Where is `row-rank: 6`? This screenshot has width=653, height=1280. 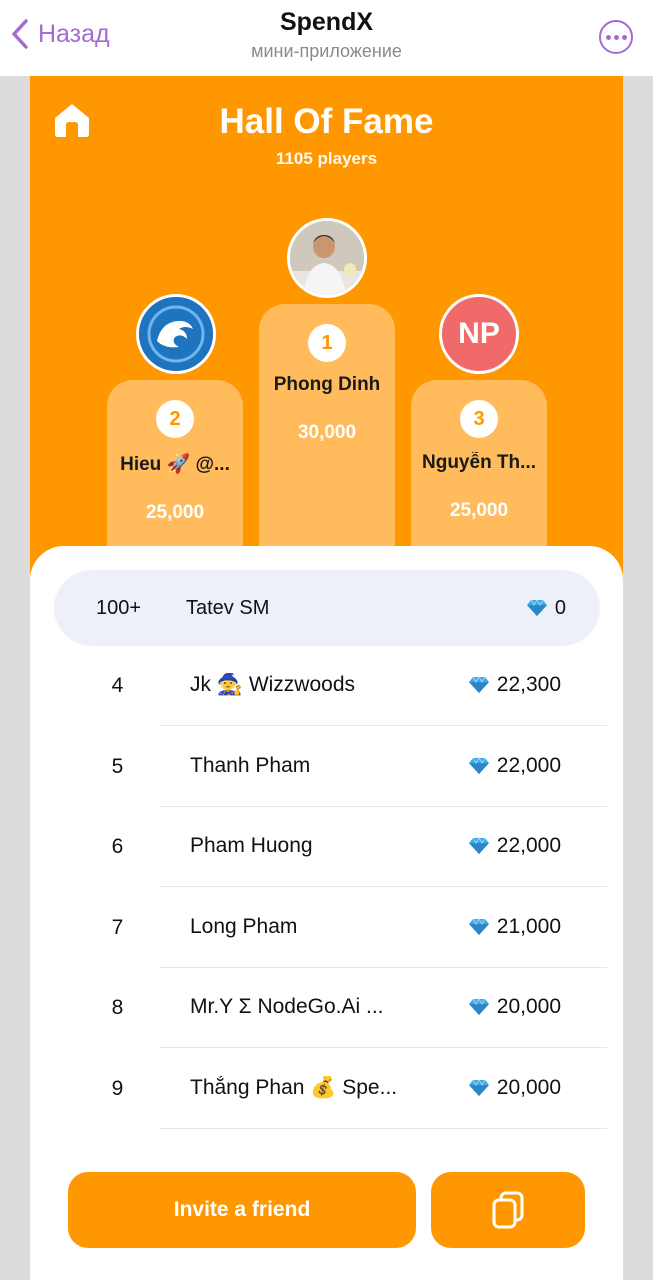 row-rank: 6 is located at coordinates (117, 846).